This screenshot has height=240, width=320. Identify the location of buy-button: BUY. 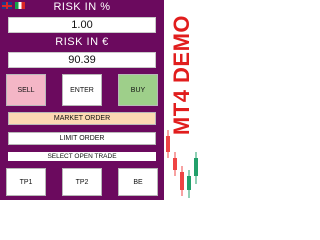
(138, 90).